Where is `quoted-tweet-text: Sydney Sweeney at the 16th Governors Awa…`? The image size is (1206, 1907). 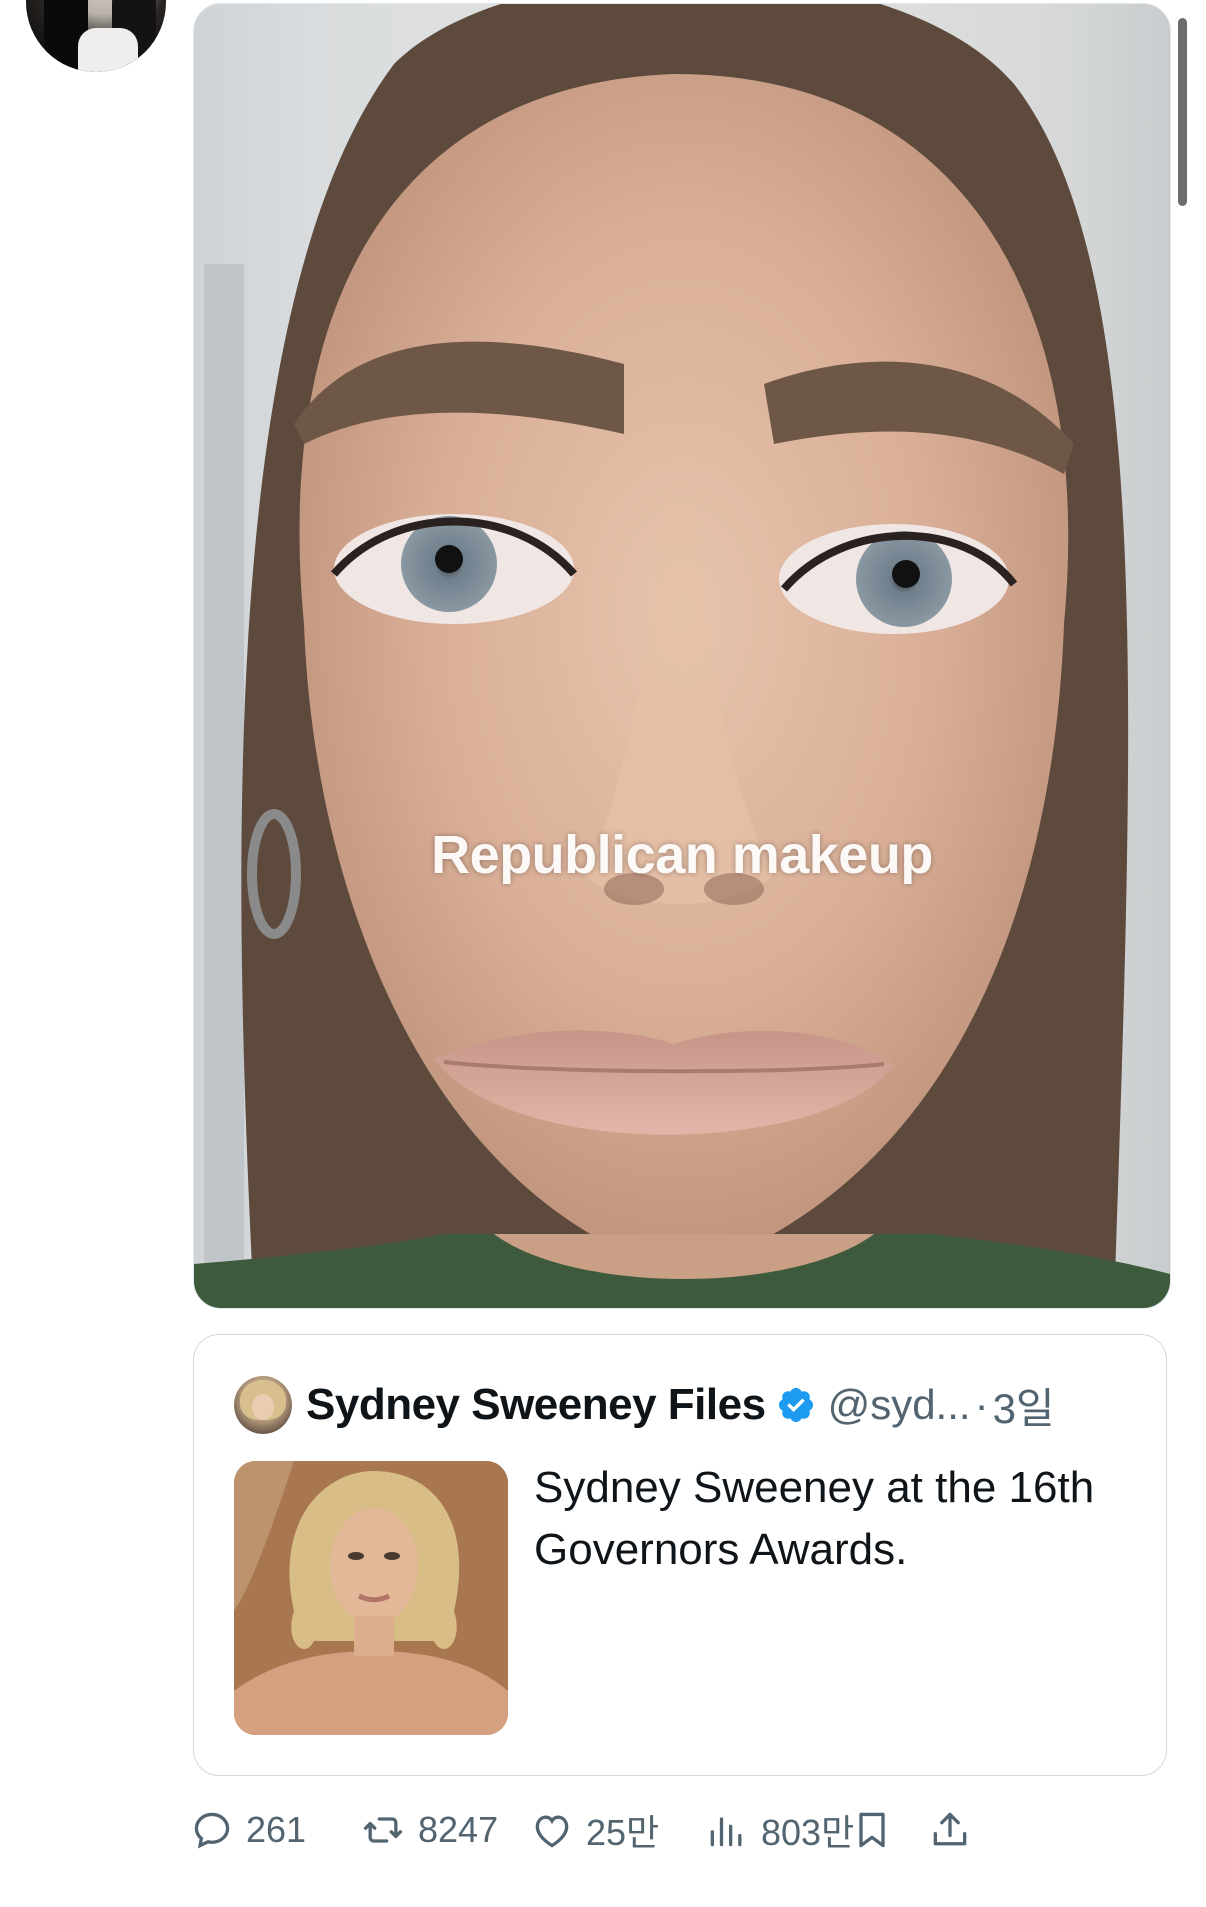
quoted-tweet-text: Sydney Sweeney at the 16th Governors Awa… is located at coordinates (814, 1518).